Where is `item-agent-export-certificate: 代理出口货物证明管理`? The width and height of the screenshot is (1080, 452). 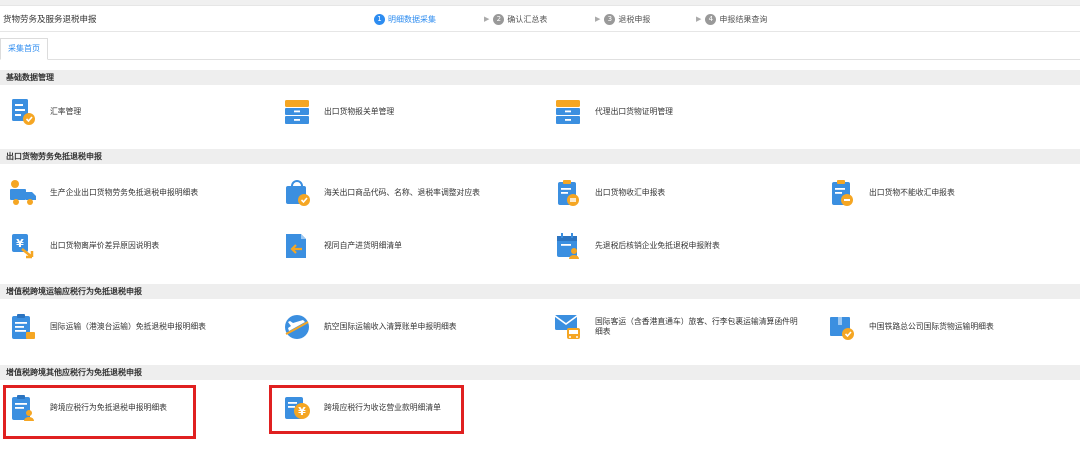 item-agent-export-certificate: 代理出口货物证明管理 is located at coordinates (613, 112).